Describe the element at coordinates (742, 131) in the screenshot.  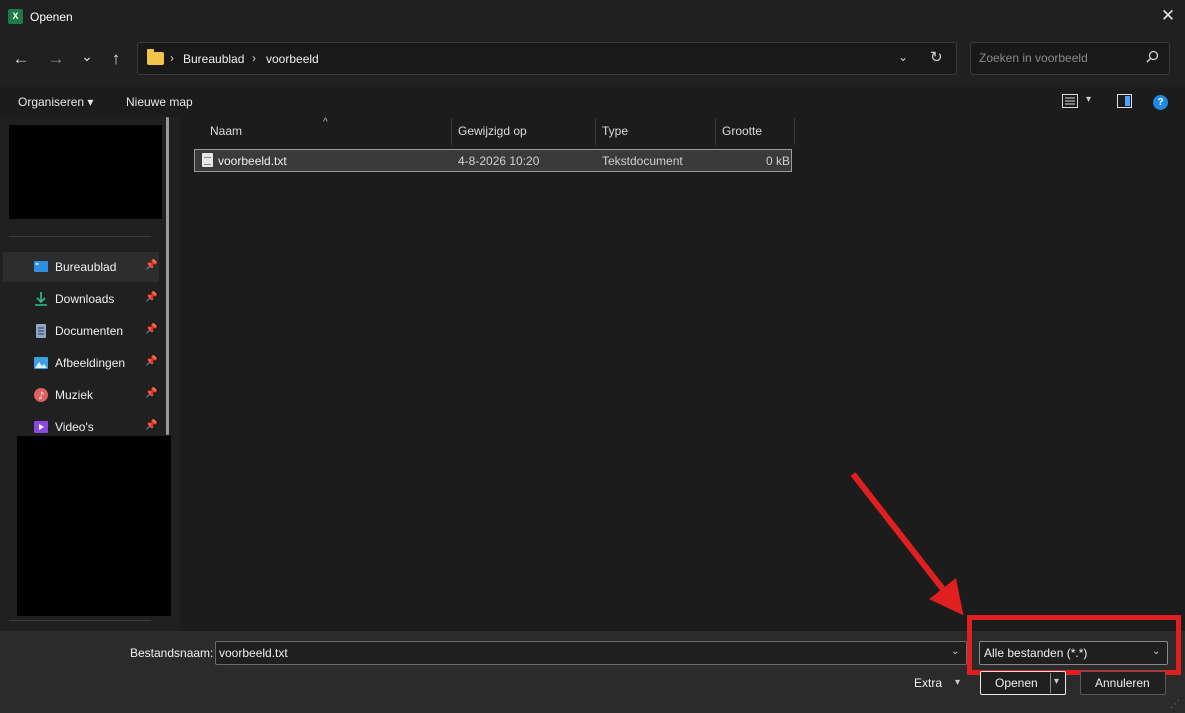
I see `column-header-size: Grootte` at that location.